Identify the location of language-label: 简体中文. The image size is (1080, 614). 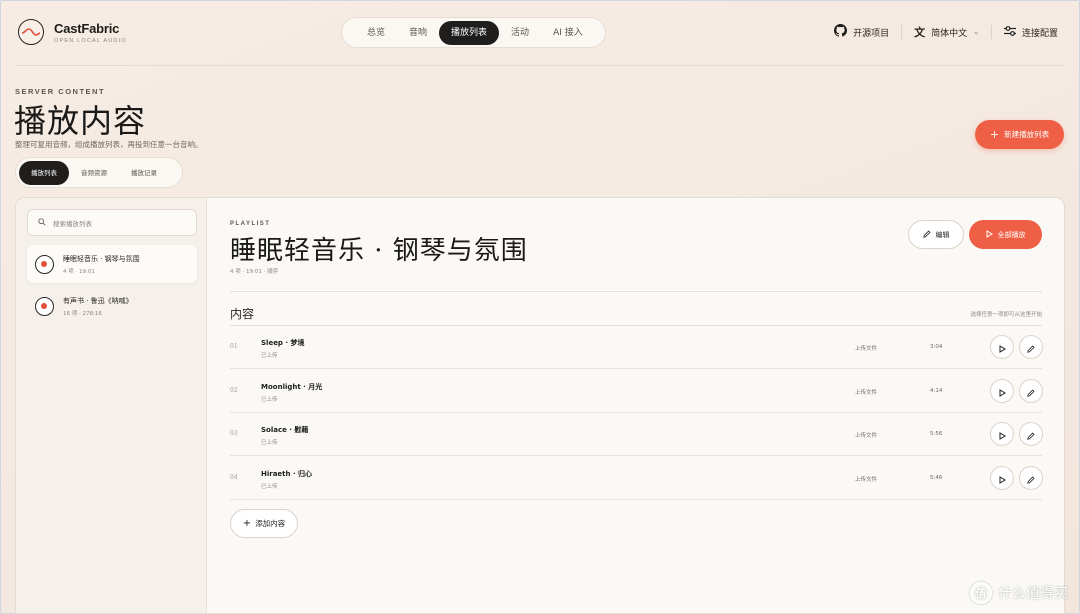
(949, 33).